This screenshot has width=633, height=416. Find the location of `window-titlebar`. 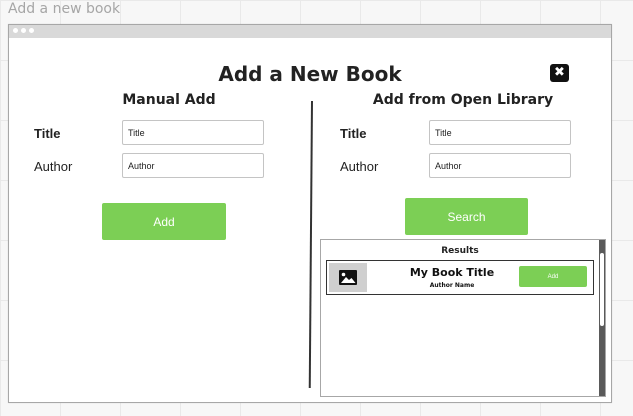

window-titlebar is located at coordinates (310, 31).